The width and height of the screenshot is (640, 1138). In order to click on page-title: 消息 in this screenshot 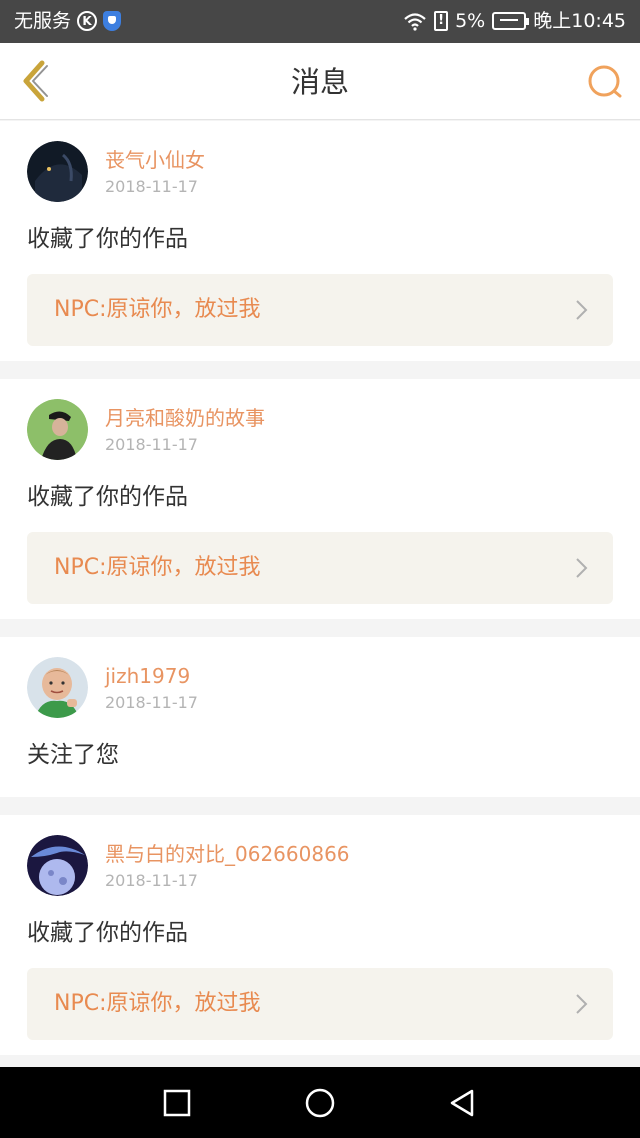, I will do `click(319, 82)`.